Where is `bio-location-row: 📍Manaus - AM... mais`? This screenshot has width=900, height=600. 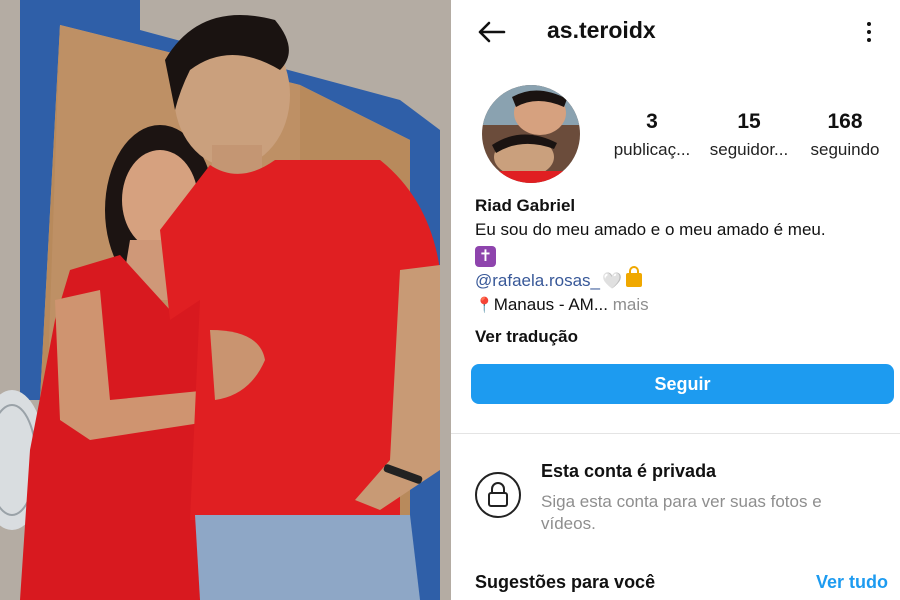
bio-location-row: 📍Manaus - AM... mais is located at coordinates (685, 305).